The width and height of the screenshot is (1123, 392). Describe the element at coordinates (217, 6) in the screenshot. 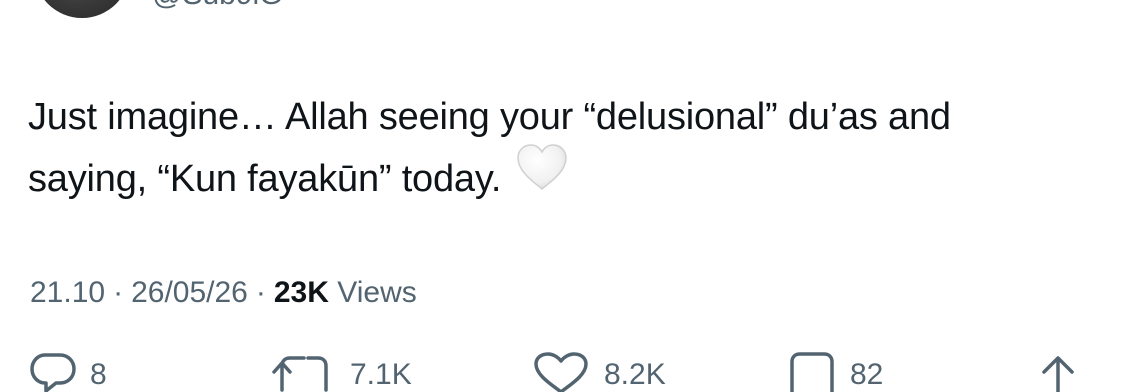

I see `author-handle: @Sub9iG` at that location.